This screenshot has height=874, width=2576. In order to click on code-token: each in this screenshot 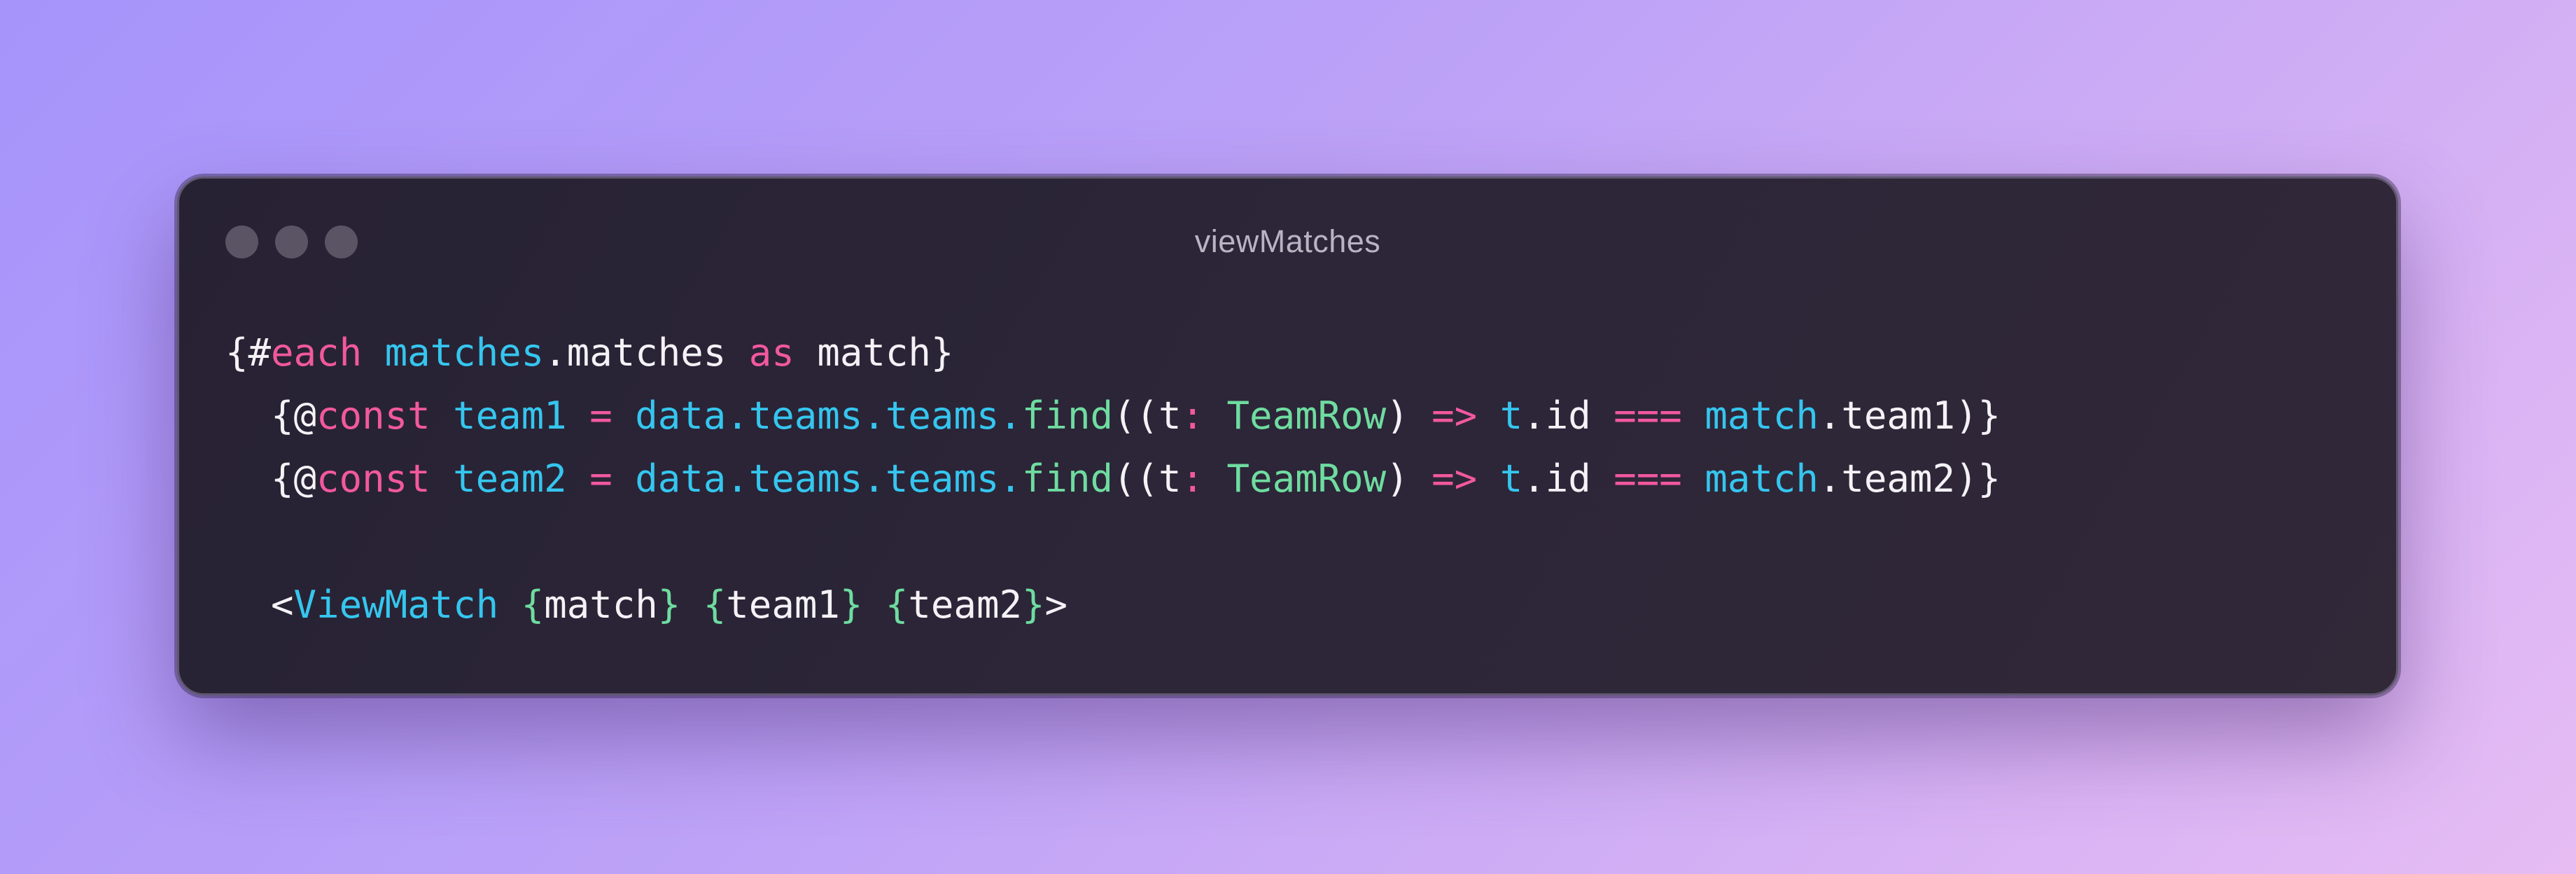, I will do `click(317, 353)`.